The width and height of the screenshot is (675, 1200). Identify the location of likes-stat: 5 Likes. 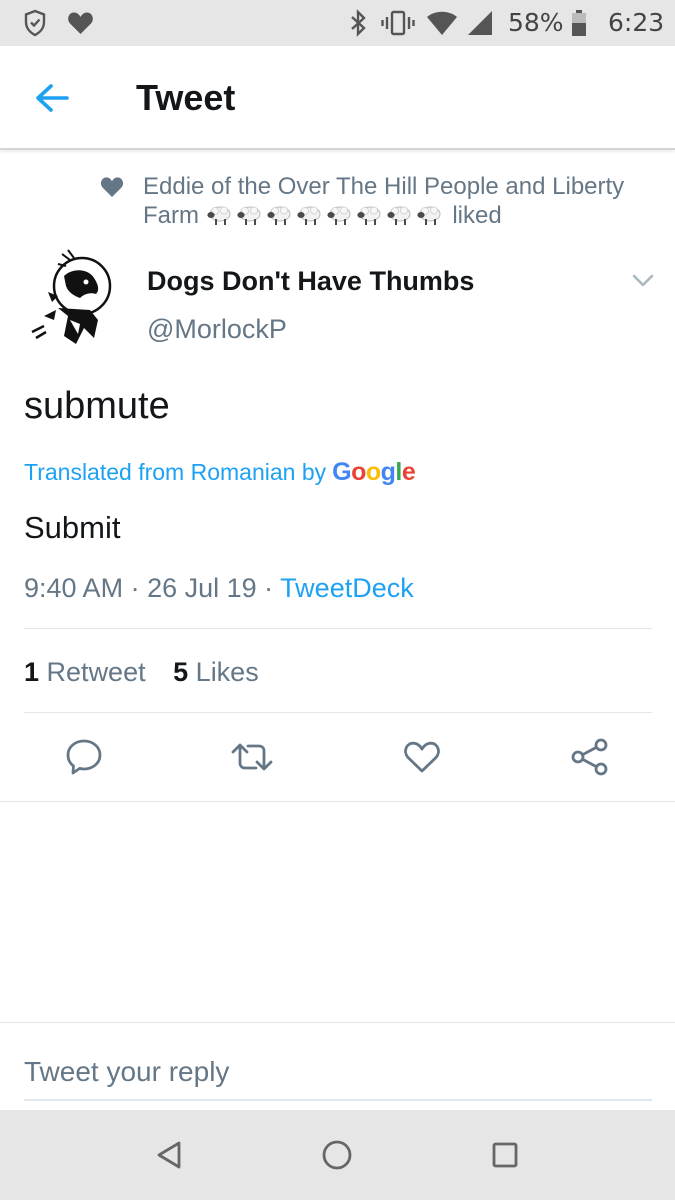
(216, 672).